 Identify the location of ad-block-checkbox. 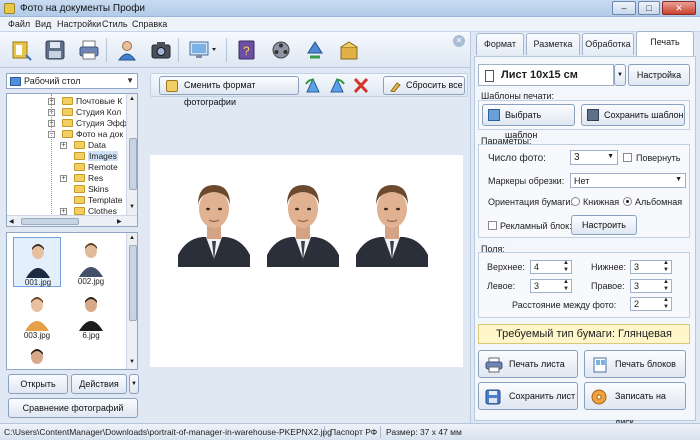
(492, 225).